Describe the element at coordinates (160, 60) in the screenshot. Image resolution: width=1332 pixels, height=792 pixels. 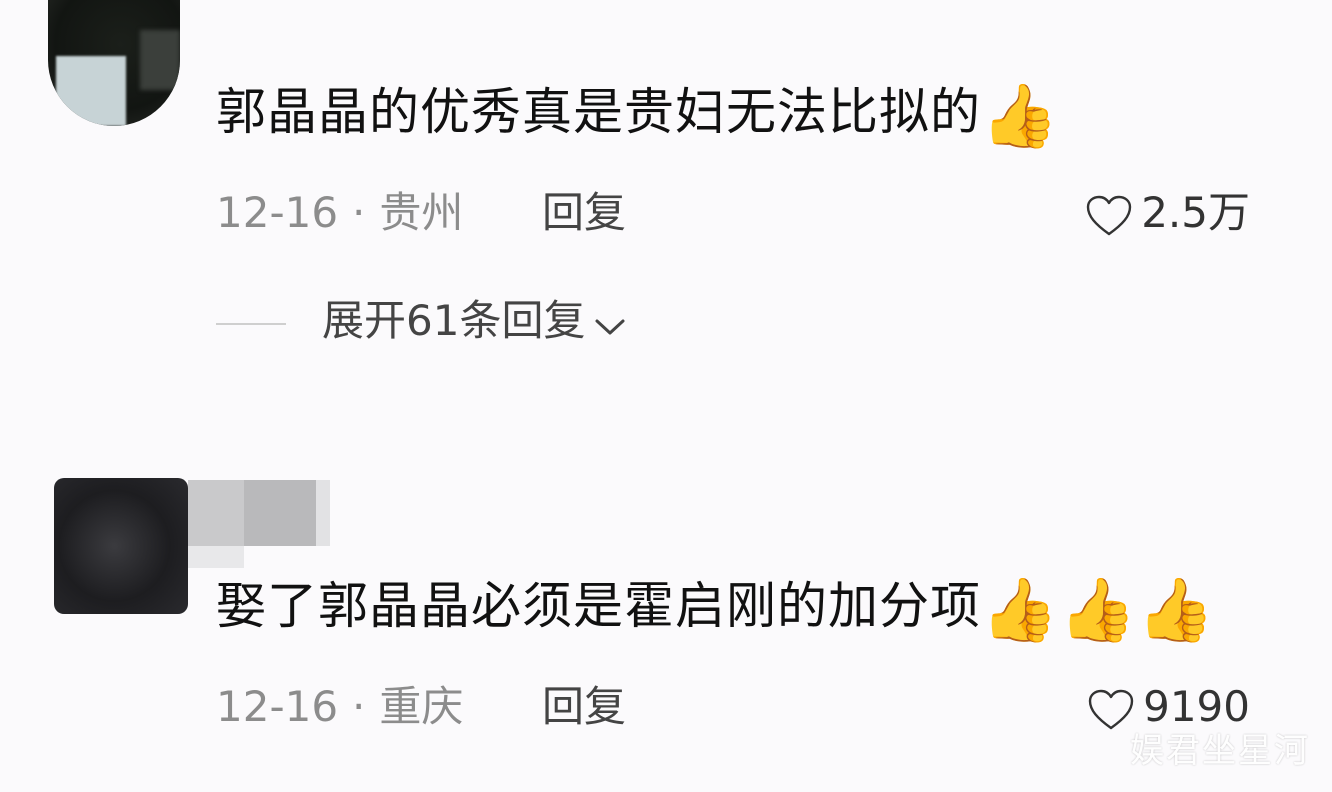
I see `avatar-blur-detail` at that location.